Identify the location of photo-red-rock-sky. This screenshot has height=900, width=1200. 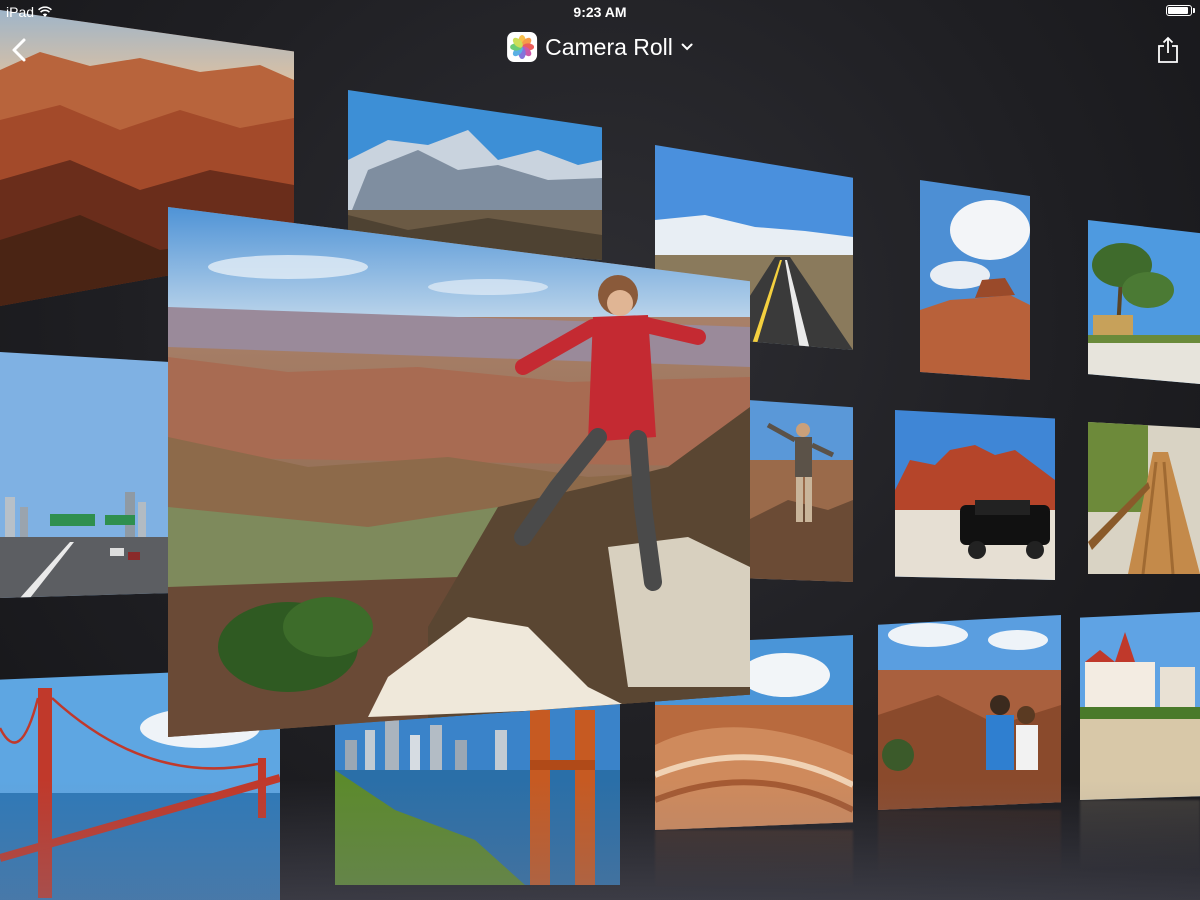
(975, 280).